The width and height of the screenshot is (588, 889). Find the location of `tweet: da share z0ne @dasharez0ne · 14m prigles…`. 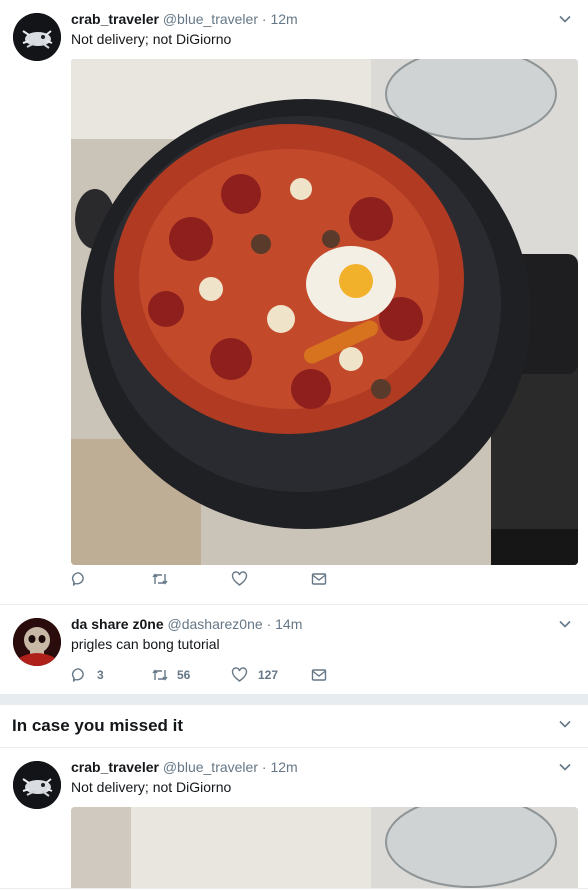

tweet: da share z0ne @dasharez0ne · 14m prigles… is located at coordinates (294, 650).